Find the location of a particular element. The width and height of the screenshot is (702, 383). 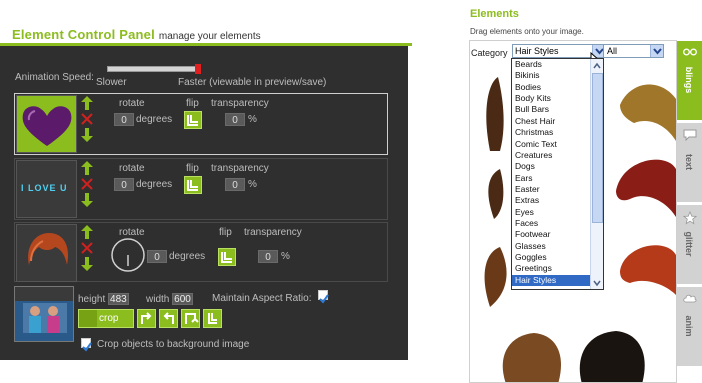

dropdown-option: Goggles is located at coordinates (551, 257).